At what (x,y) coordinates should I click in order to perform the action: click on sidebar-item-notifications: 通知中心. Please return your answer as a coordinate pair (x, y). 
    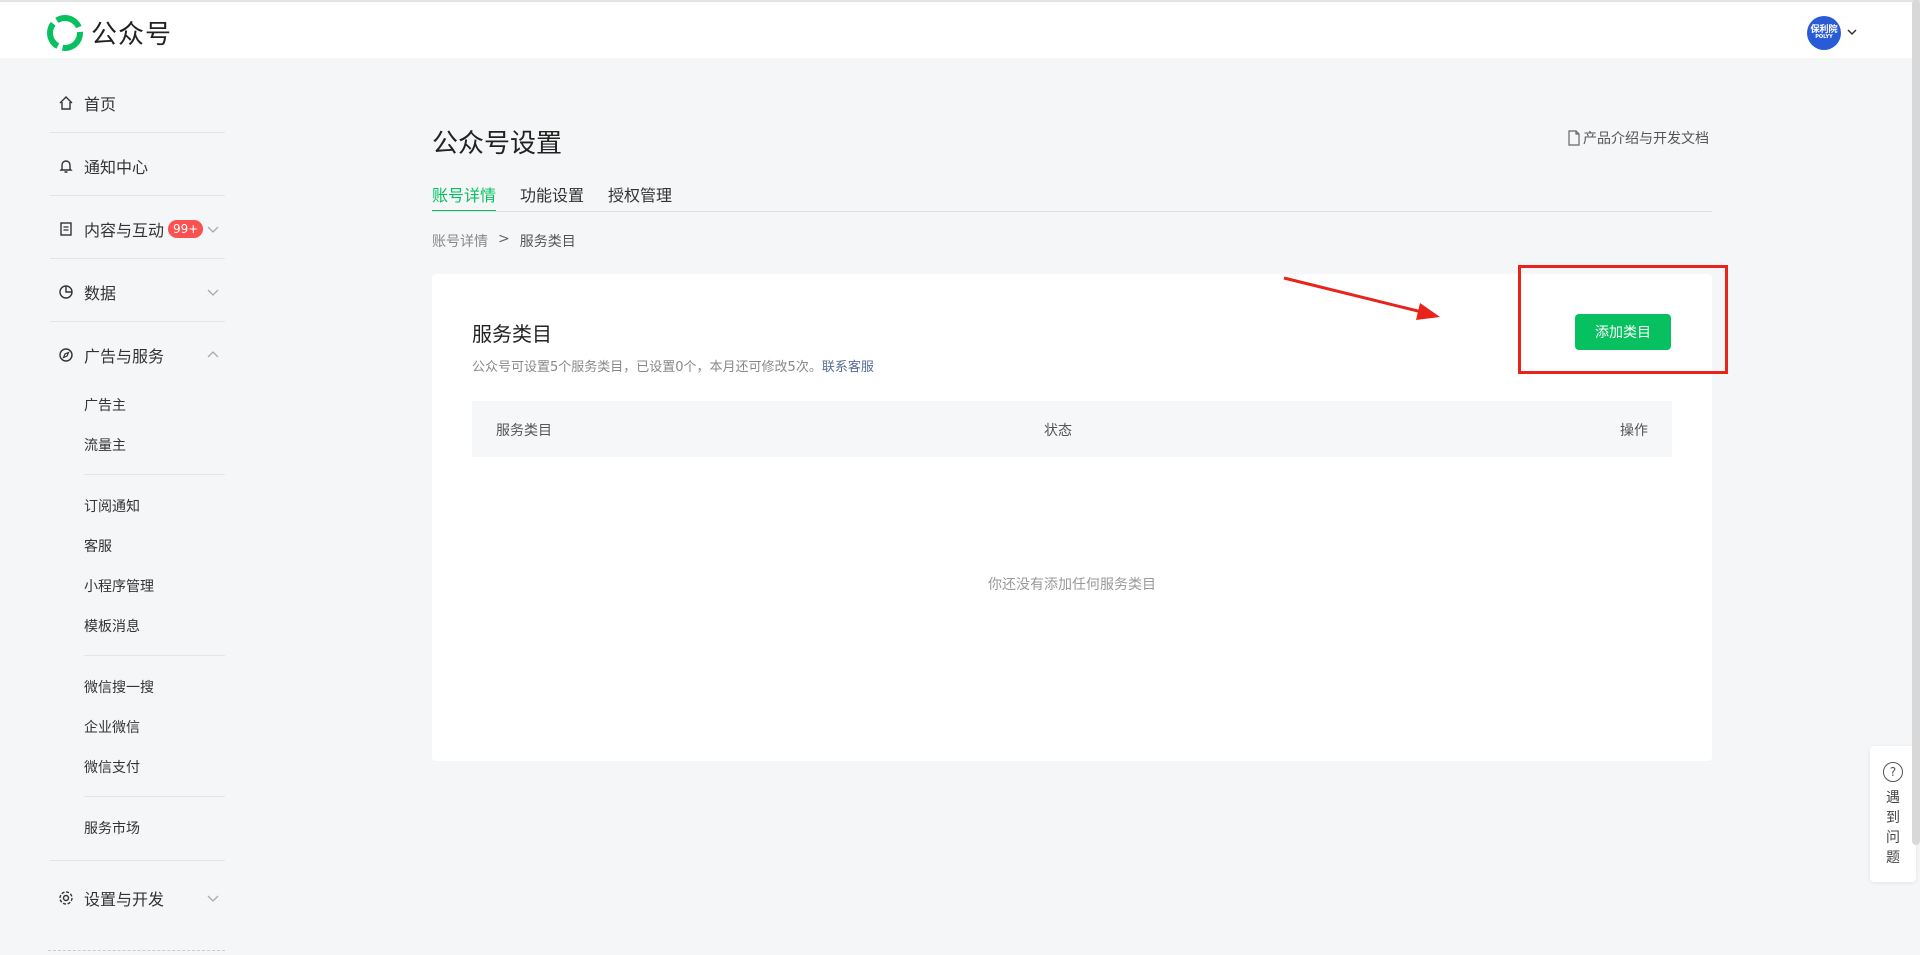
    Looking at the image, I should click on (137, 166).